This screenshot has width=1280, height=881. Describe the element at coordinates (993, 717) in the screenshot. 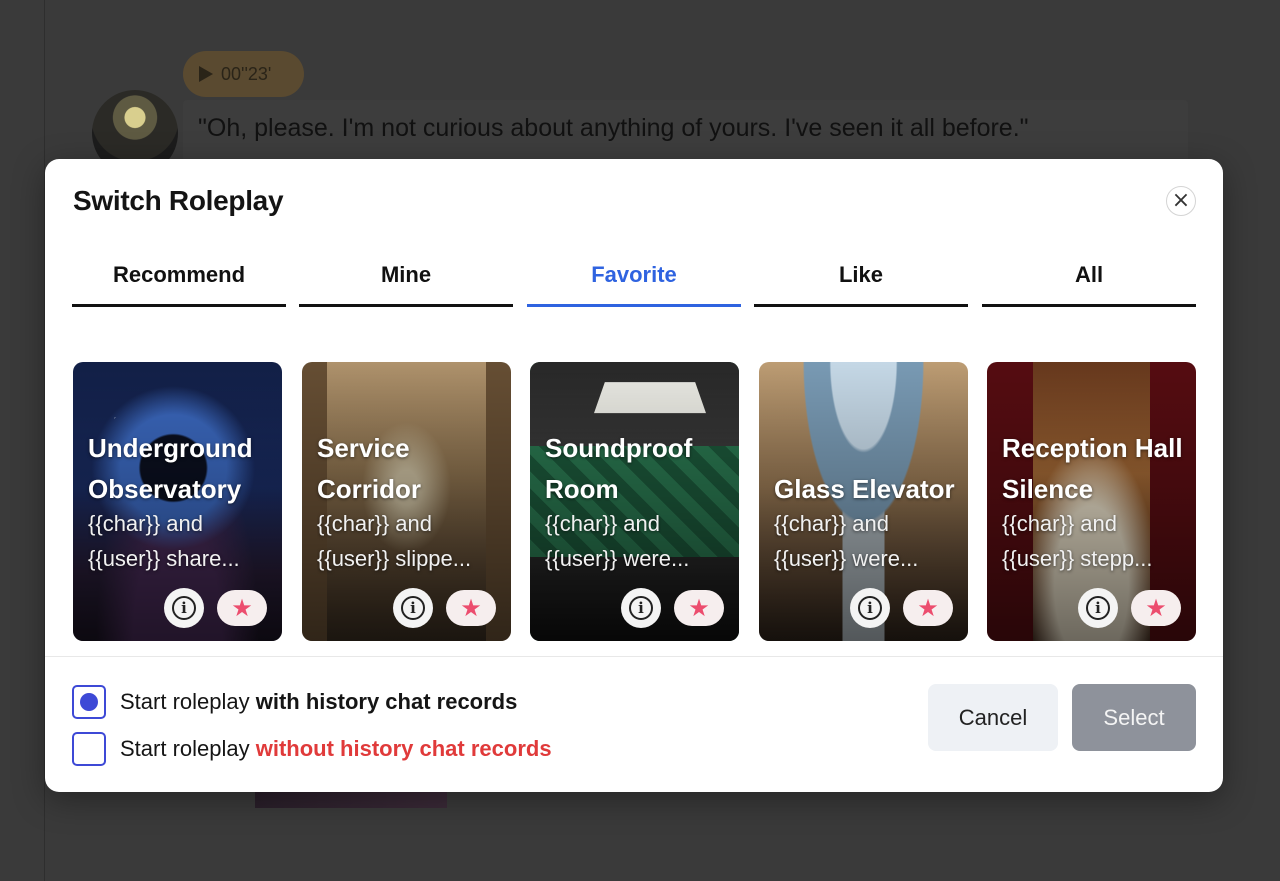

I see `cancel-button: Cancel` at that location.